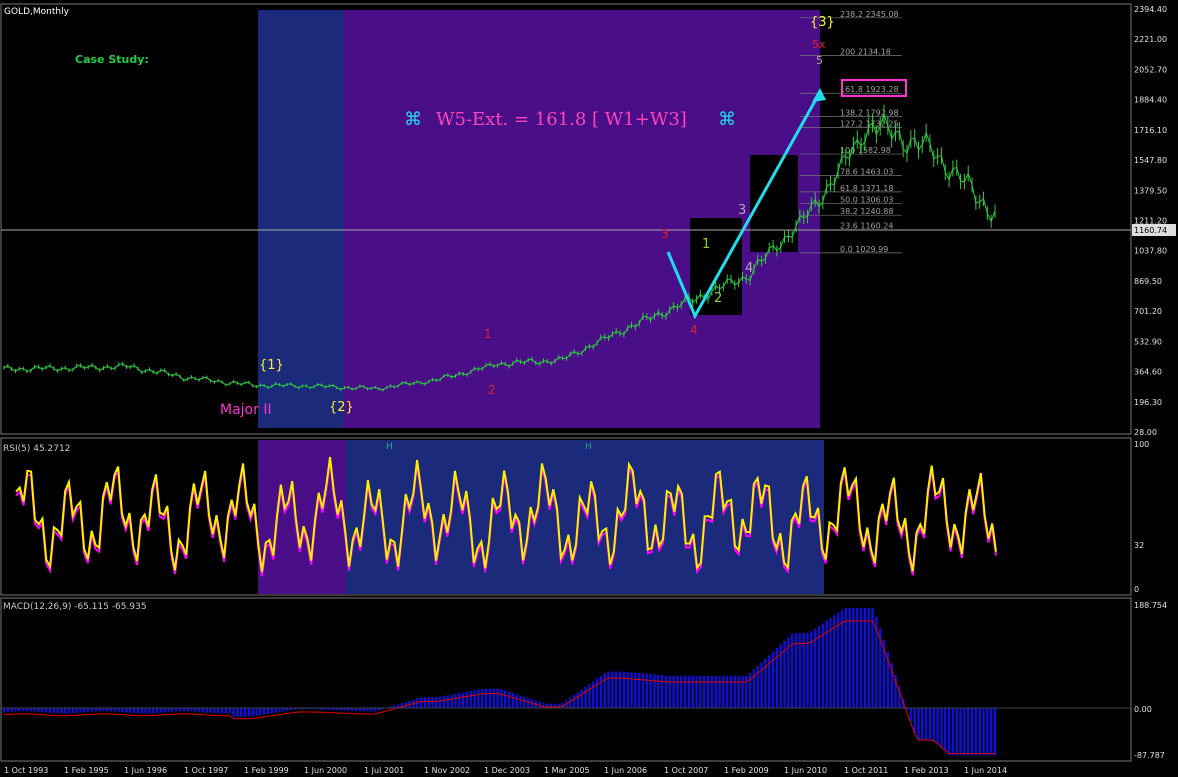  I want to click on current-price-value: 1160.74, so click(1150, 230).